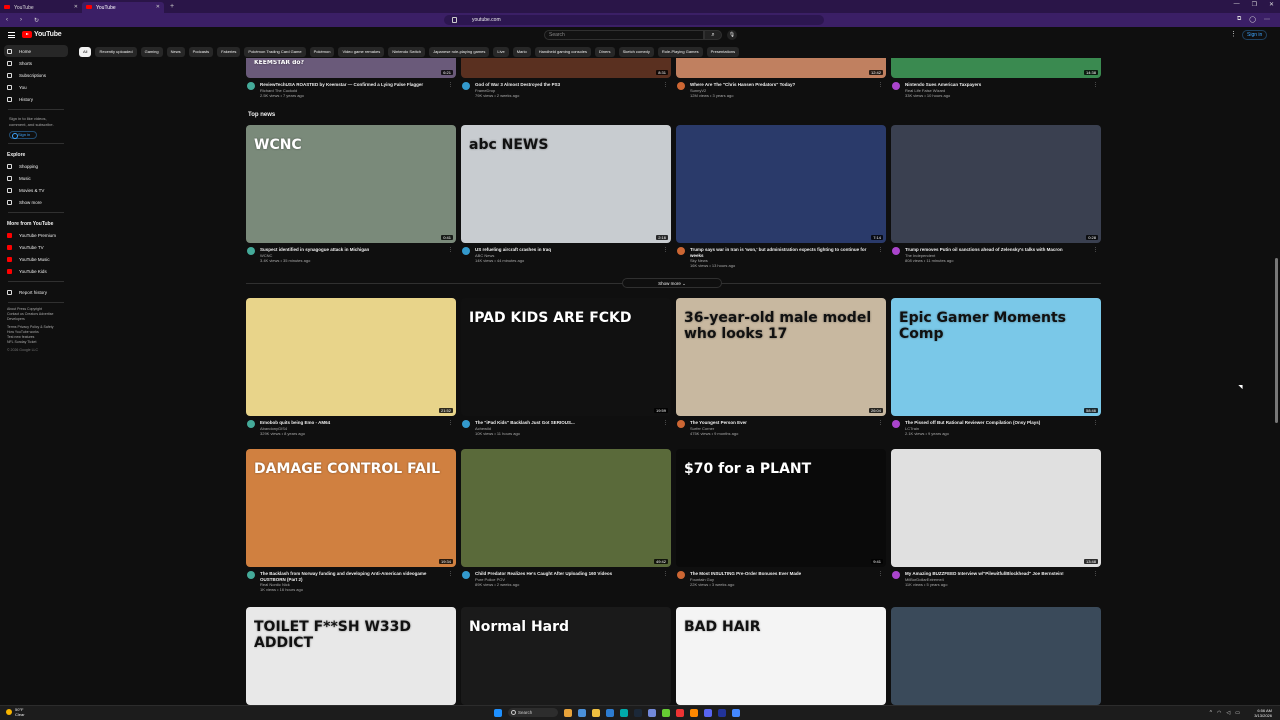 This screenshot has height=720, width=1280. What do you see at coordinates (116, 52) in the screenshot?
I see `chip-filter: Recently uploaded` at bounding box center [116, 52].